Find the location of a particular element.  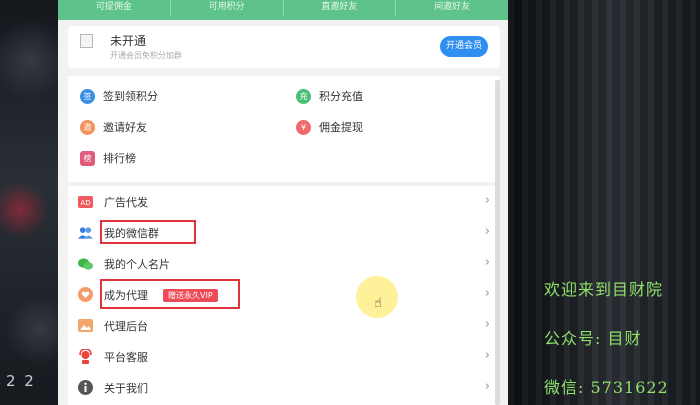

image-icon is located at coordinates (85, 325).